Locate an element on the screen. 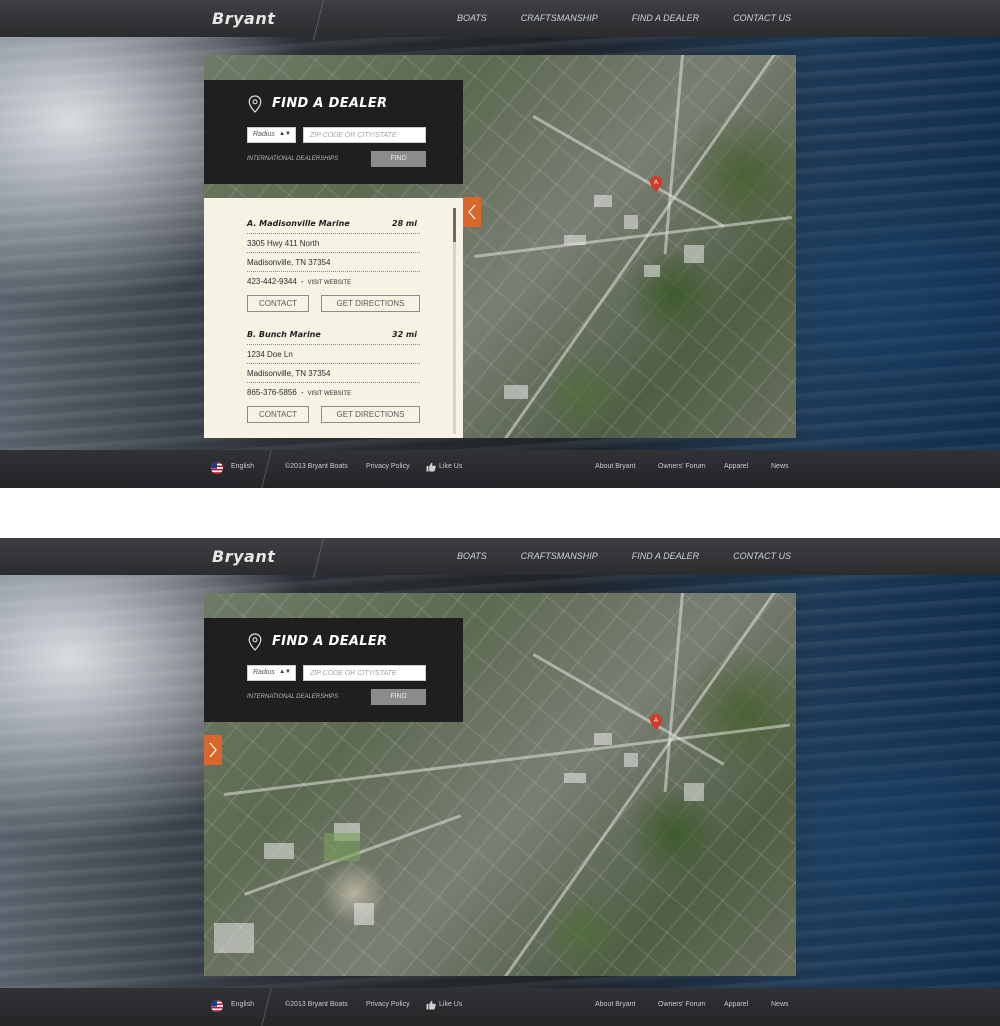 Image resolution: width=1000 pixels, height=1026 pixels. dealer-name: B. Bunch Marine is located at coordinates (284, 334).